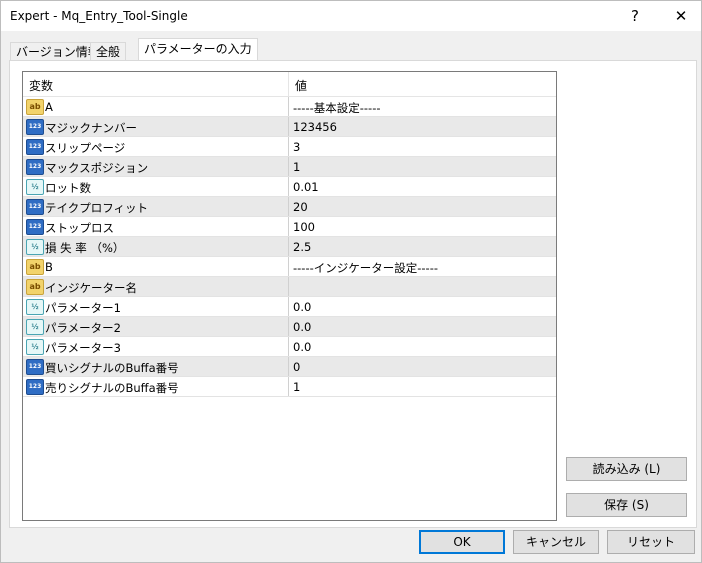  I want to click on parameter-name: マックスポジション, so click(97, 168).